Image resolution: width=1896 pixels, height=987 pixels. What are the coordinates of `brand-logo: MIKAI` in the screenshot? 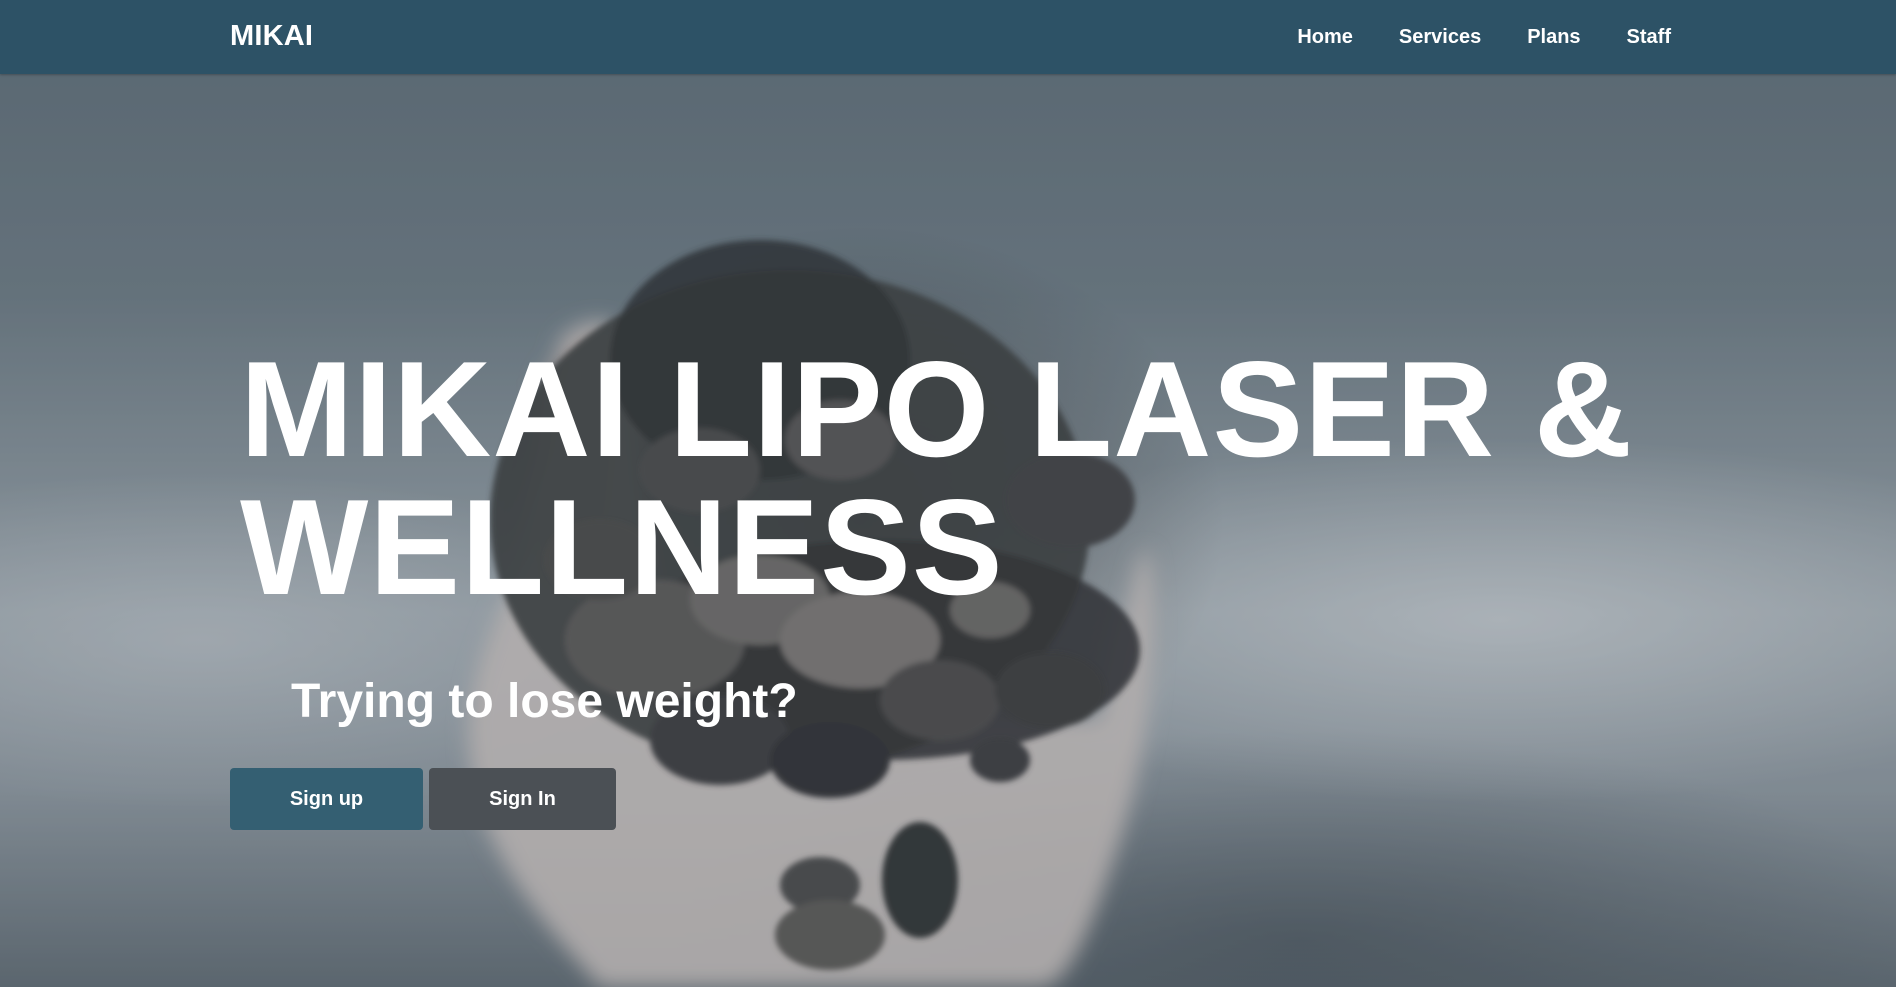 It's located at (271, 36).